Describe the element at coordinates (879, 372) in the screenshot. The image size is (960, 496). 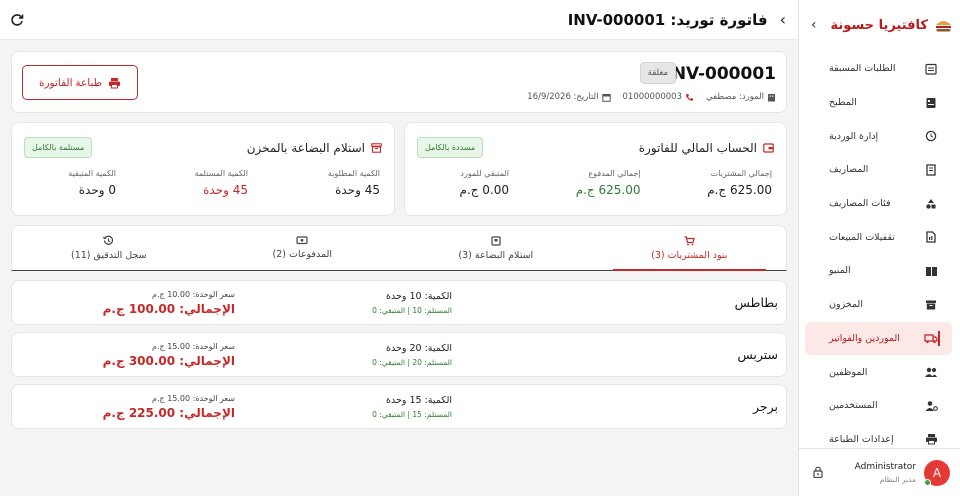
I see `sidebar-item-employees: الموظفين` at that location.